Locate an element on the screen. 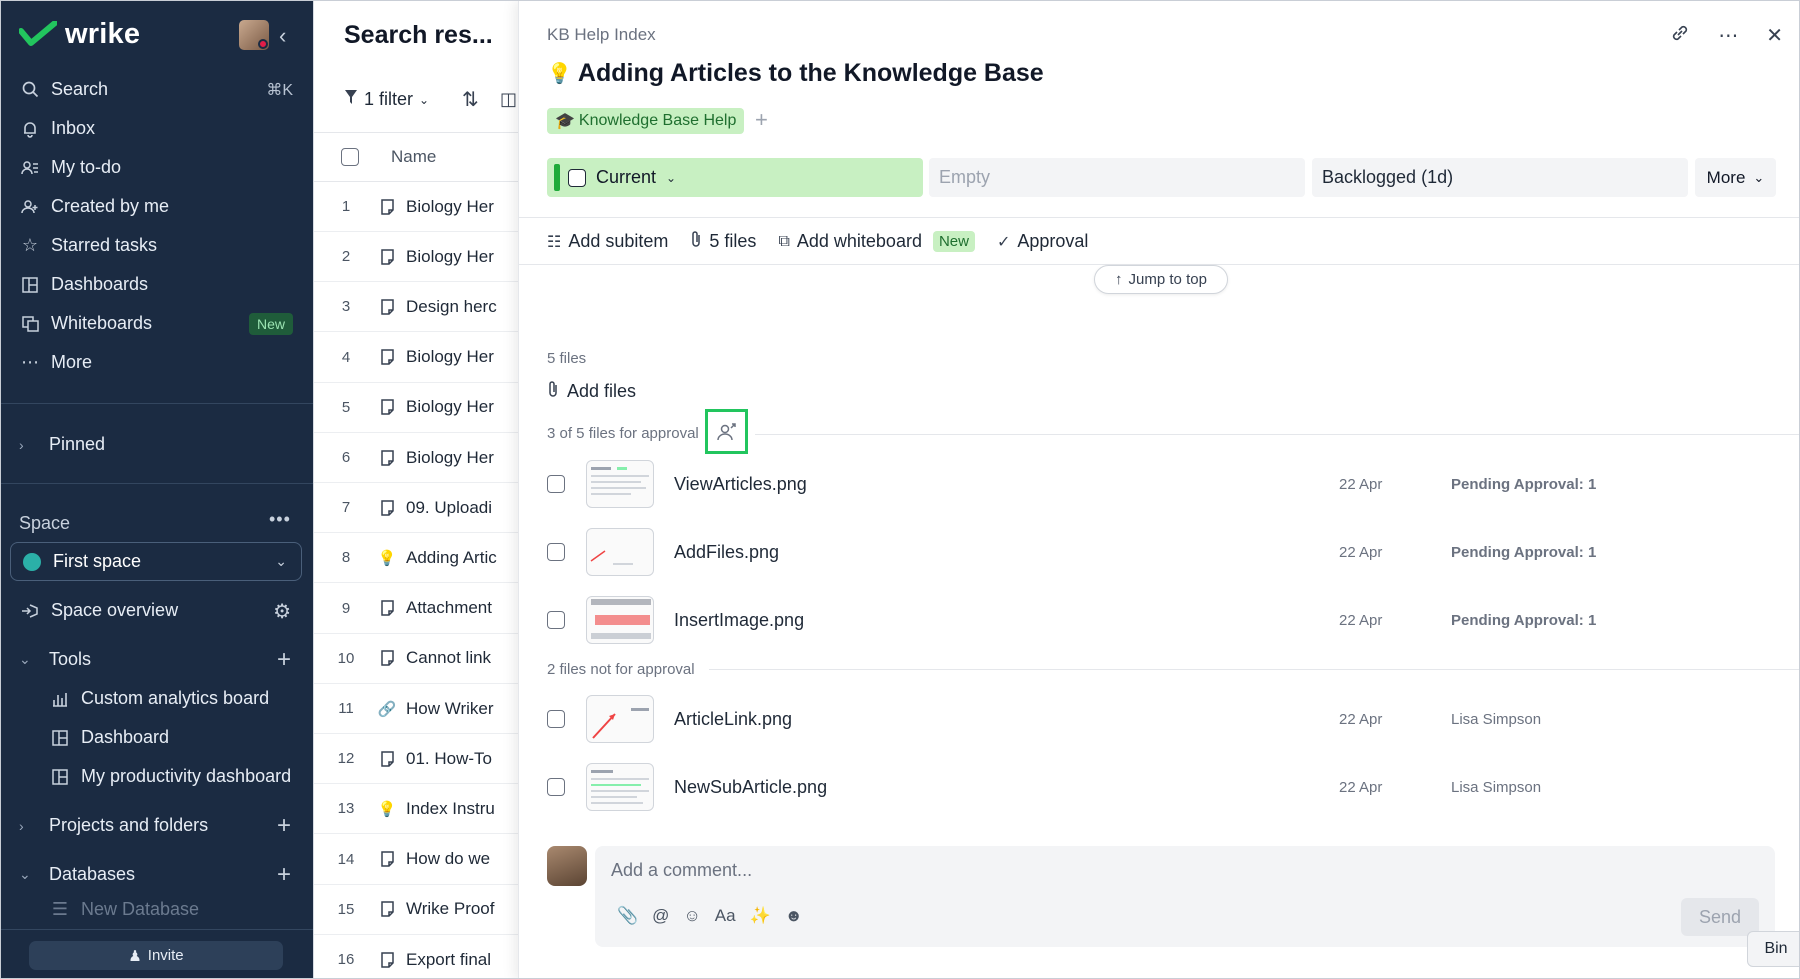 The height and width of the screenshot is (979, 1800). file-name: NewSubArticle.png is located at coordinates (750, 787).